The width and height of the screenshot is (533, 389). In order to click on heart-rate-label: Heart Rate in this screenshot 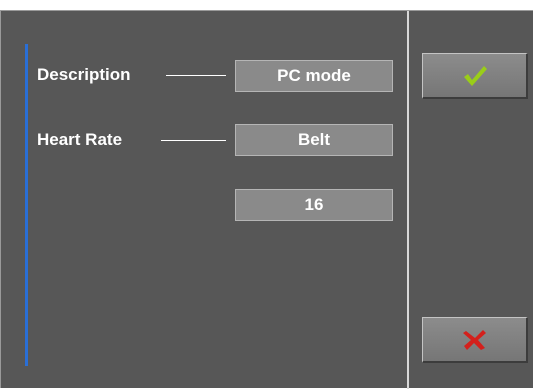, I will do `click(80, 139)`.